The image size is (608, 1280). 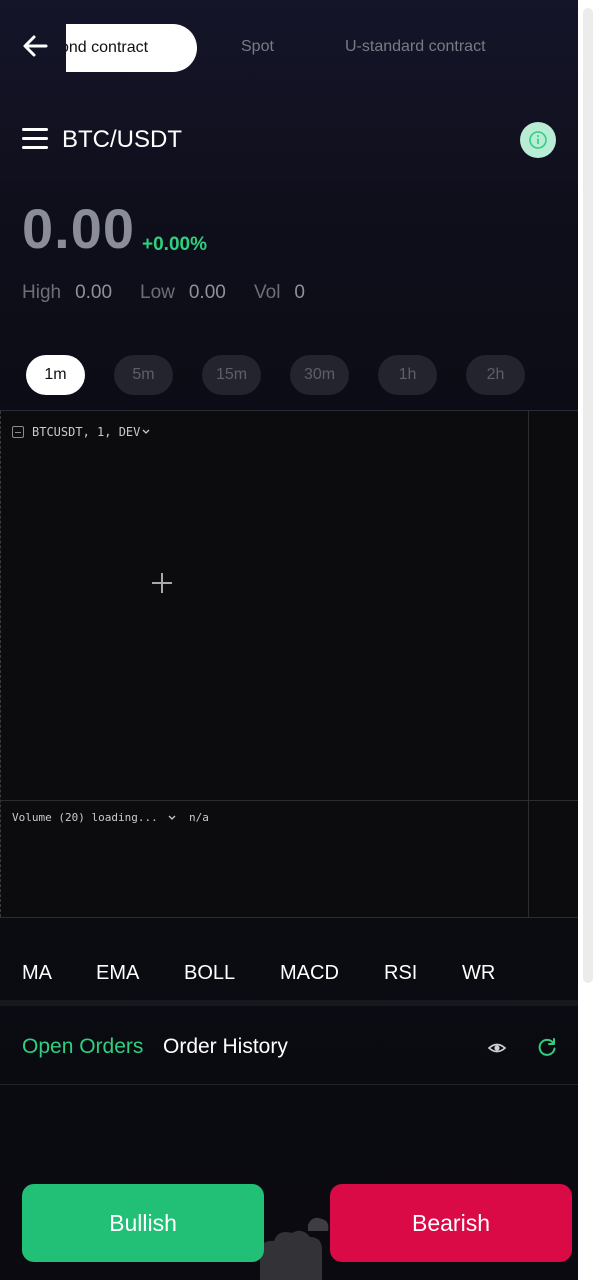 What do you see at coordinates (497, 1048) in the screenshot?
I see `eye-icon` at bounding box center [497, 1048].